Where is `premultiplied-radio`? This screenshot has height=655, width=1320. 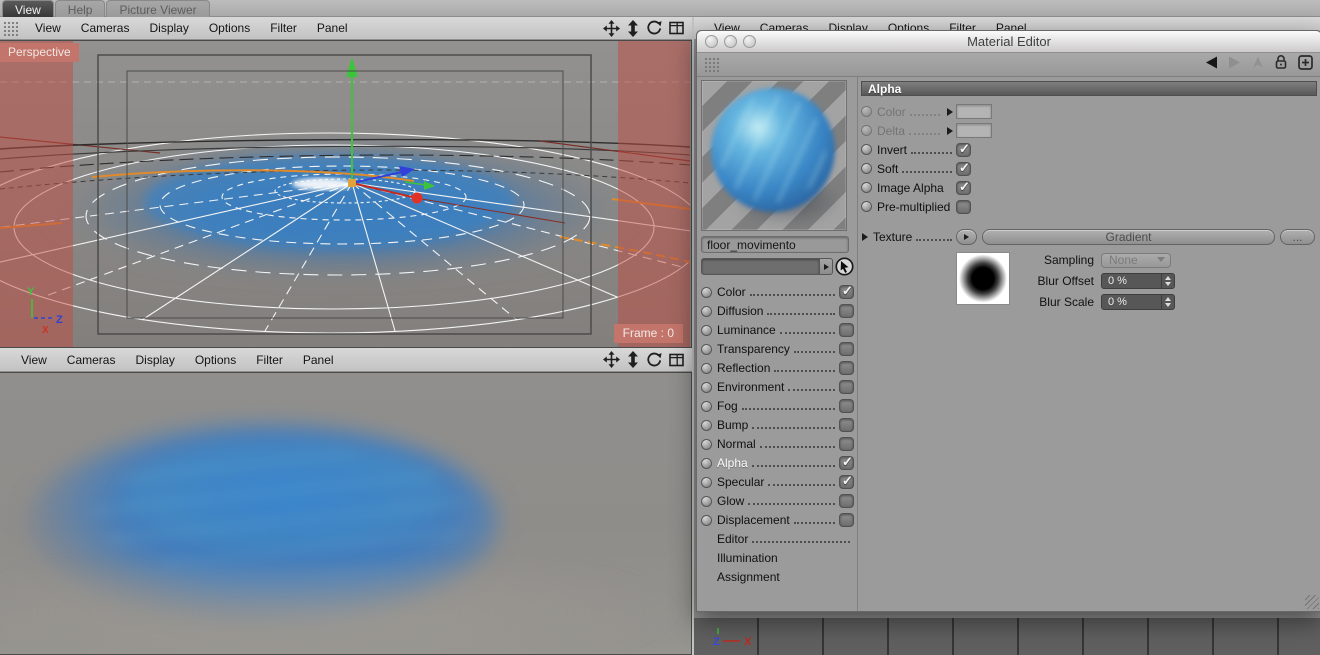 premultiplied-radio is located at coordinates (866, 206).